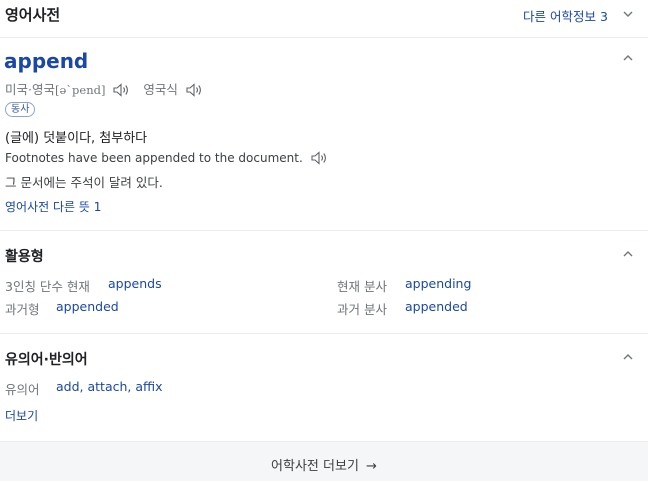 Image resolution: width=648 pixels, height=481 pixels. What do you see at coordinates (33, 15) in the screenshot?
I see `page-title: 영어사전` at bounding box center [33, 15].